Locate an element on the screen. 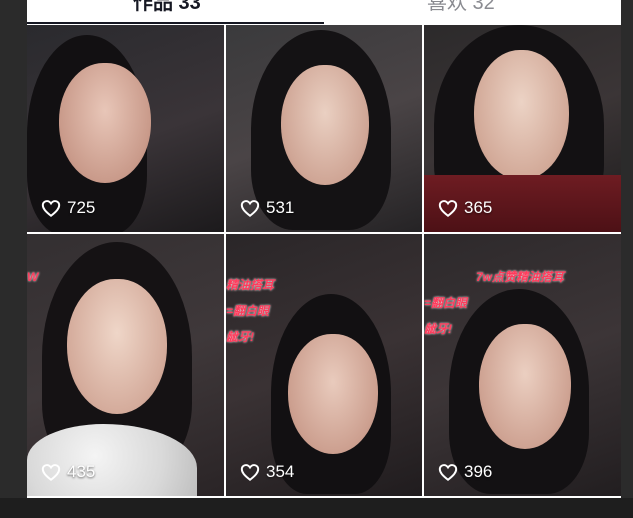 The image size is (633, 518). like-count: 531 is located at coordinates (267, 208).